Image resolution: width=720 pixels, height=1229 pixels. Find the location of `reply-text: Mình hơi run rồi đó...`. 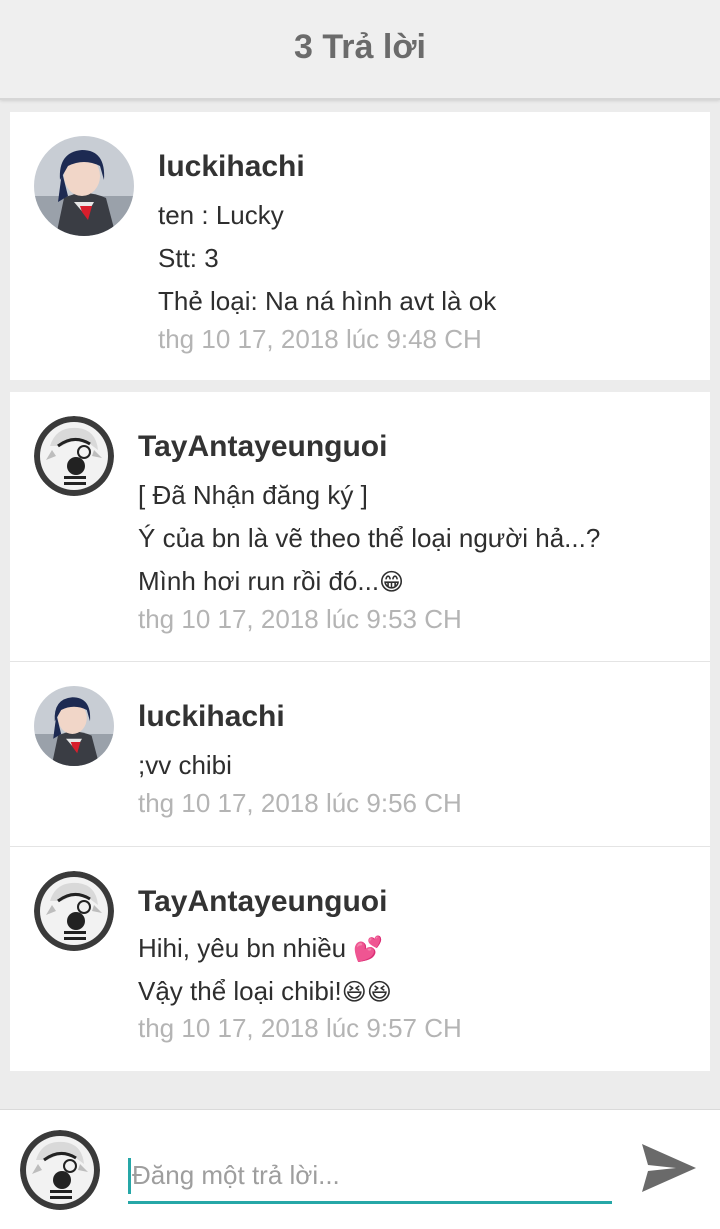

reply-text: Mình hơi run rồi đó... is located at coordinates (259, 581).